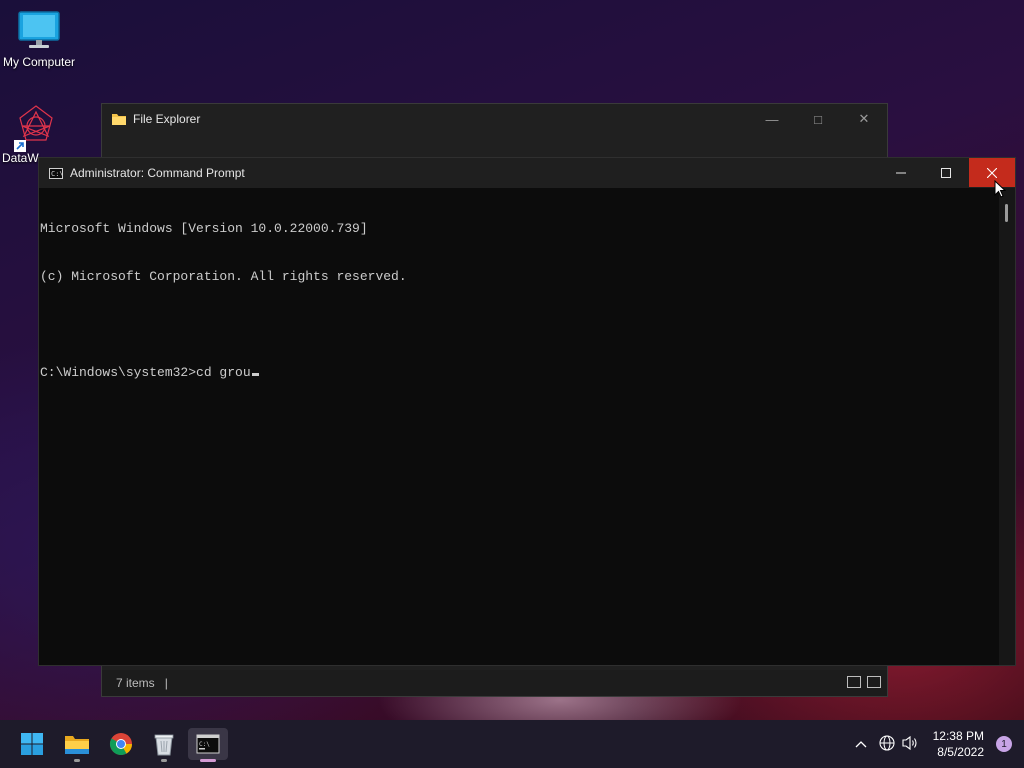 The height and width of the screenshot is (768, 1024). I want to click on monitor-icon, so click(39, 29).